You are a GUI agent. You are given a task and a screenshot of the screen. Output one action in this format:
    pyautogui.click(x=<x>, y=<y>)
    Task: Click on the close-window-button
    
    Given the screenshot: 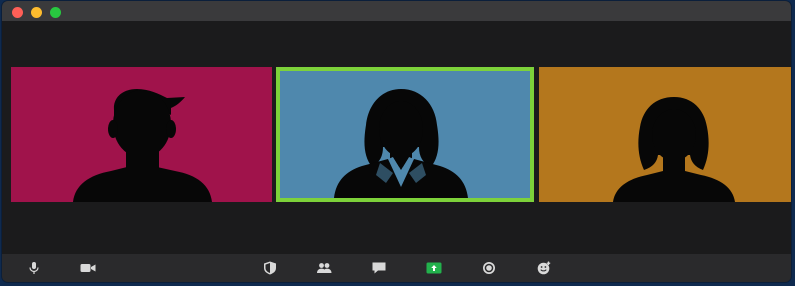 What is the action you would take?
    pyautogui.click(x=17, y=12)
    